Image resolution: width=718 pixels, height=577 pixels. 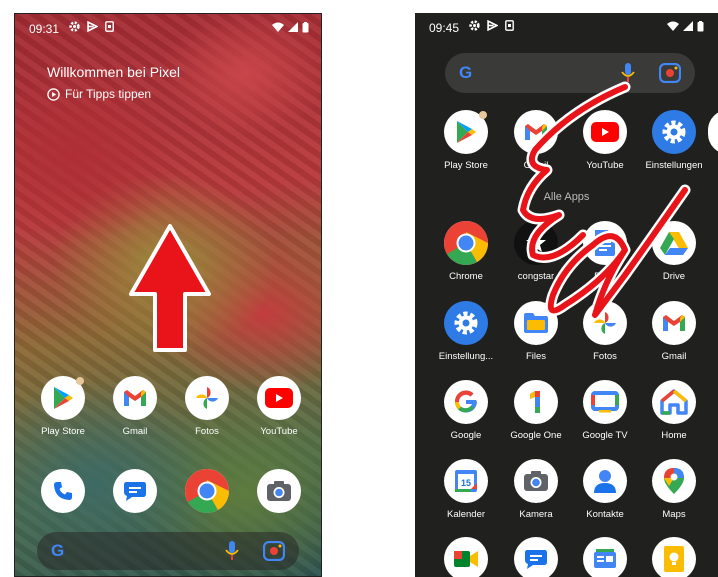 I want to click on meet-icon, so click(x=466, y=559).